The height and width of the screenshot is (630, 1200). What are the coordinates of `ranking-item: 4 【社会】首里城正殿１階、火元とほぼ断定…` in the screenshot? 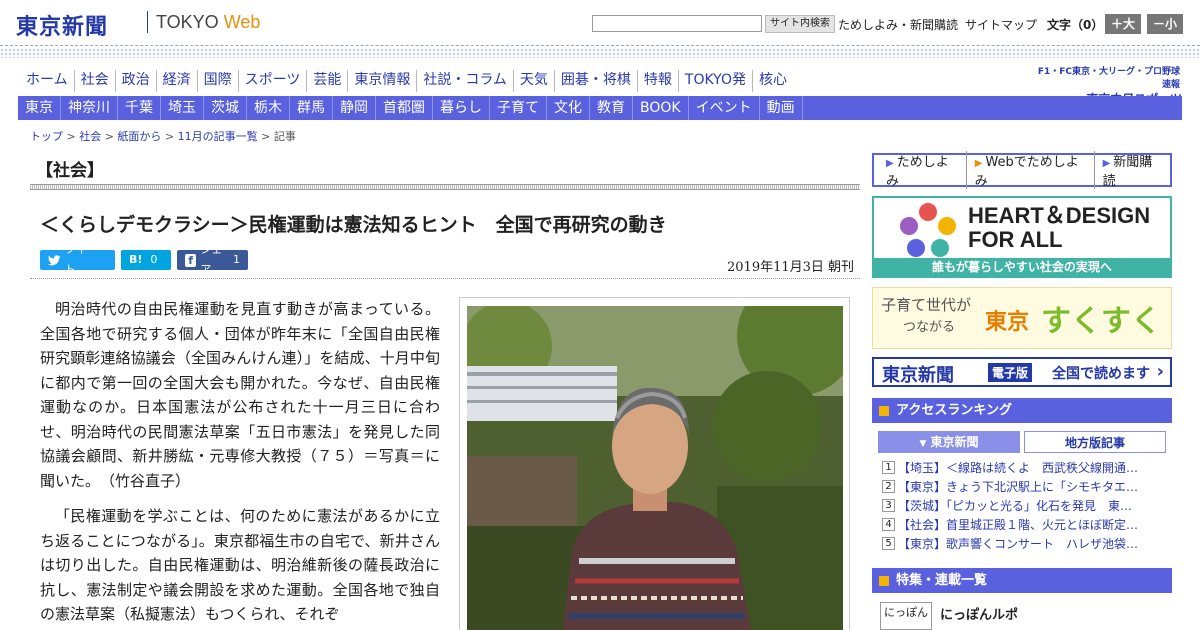 It's located at (1024, 524).